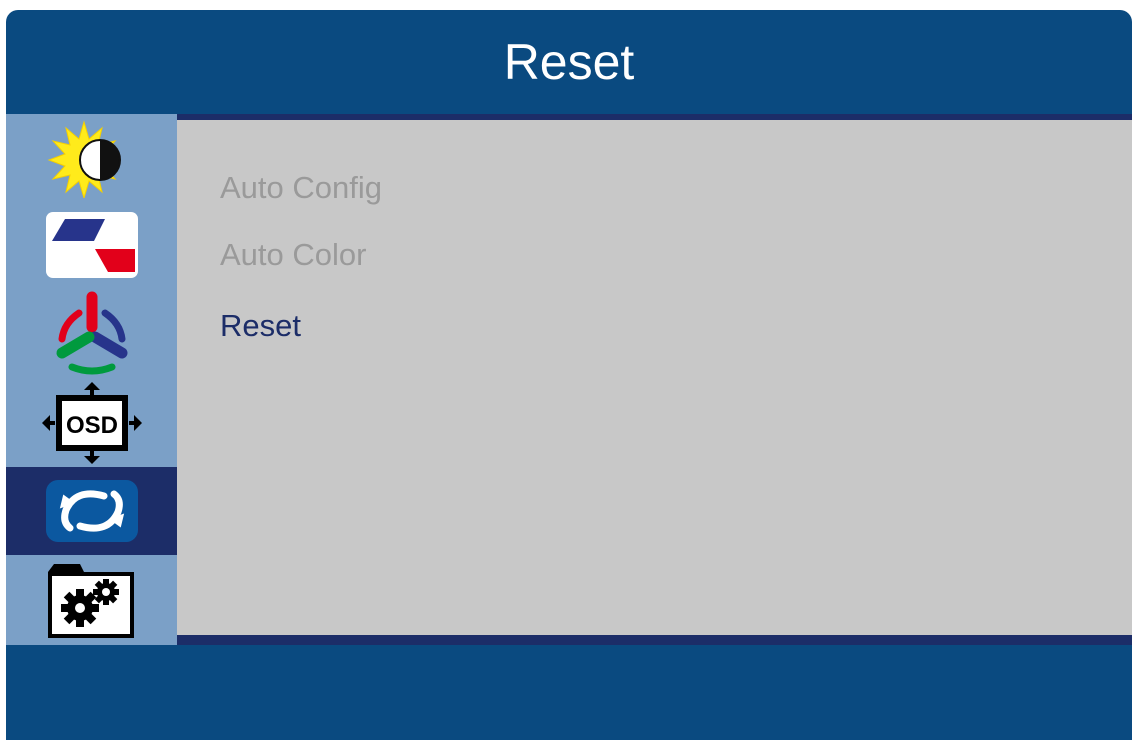 The image size is (1132, 740). I want to click on image-adjust-icon, so click(91, 245).